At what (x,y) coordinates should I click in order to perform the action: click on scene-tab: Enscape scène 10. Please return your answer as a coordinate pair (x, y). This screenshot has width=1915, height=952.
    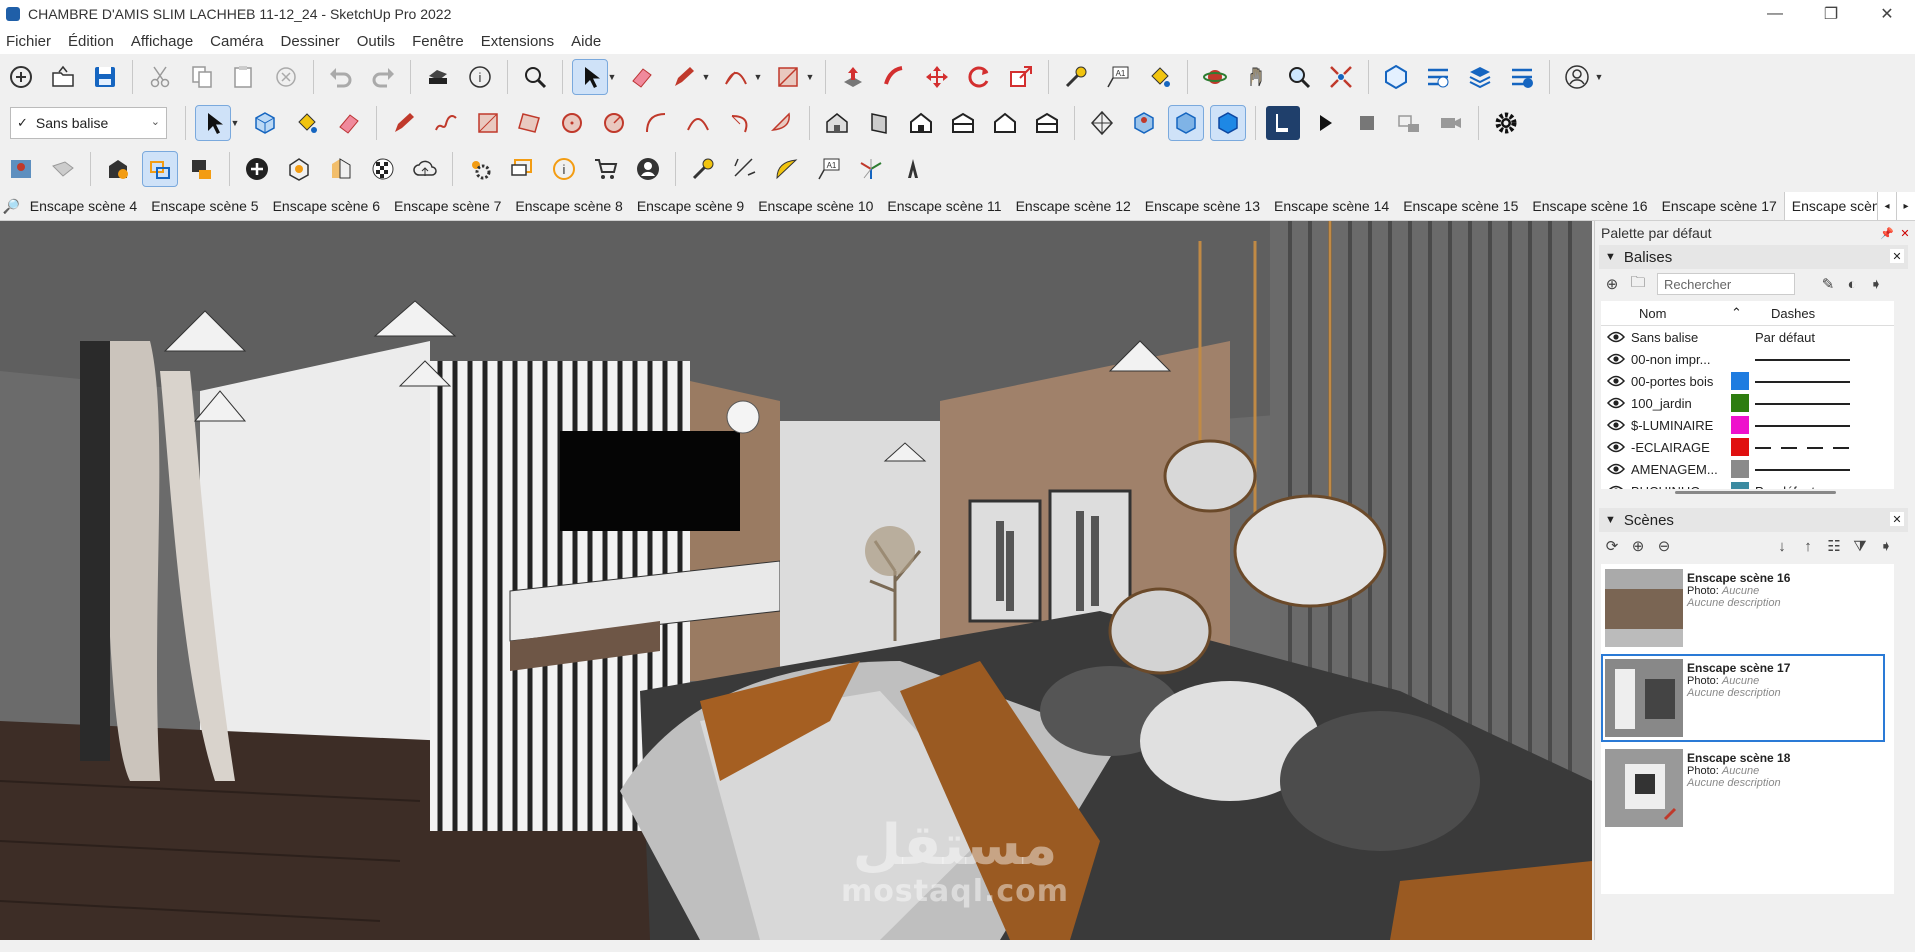
    Looking at the image, I should click on (815, 206).